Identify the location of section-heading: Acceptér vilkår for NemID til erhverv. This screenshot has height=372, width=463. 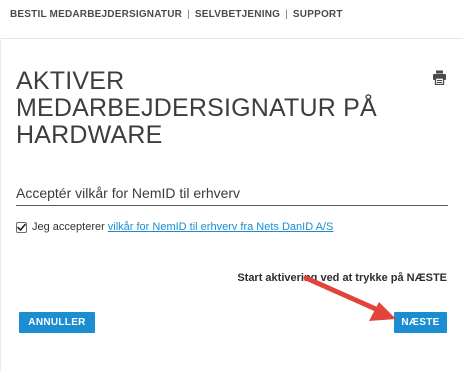
(128, 193).